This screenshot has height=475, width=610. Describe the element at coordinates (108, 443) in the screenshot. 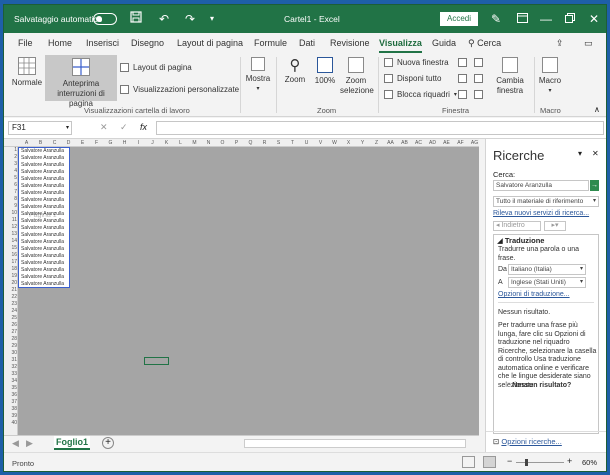

I see `add-sheet-icon: +` at that location.